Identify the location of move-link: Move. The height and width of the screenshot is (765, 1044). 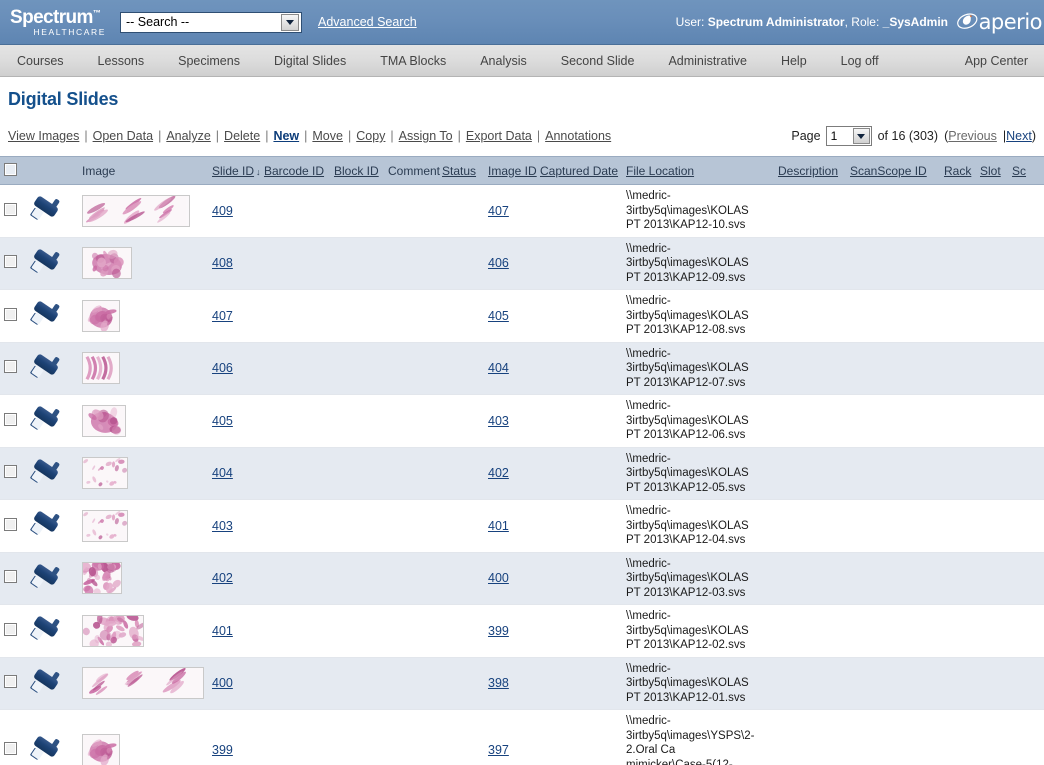
(327, 136).